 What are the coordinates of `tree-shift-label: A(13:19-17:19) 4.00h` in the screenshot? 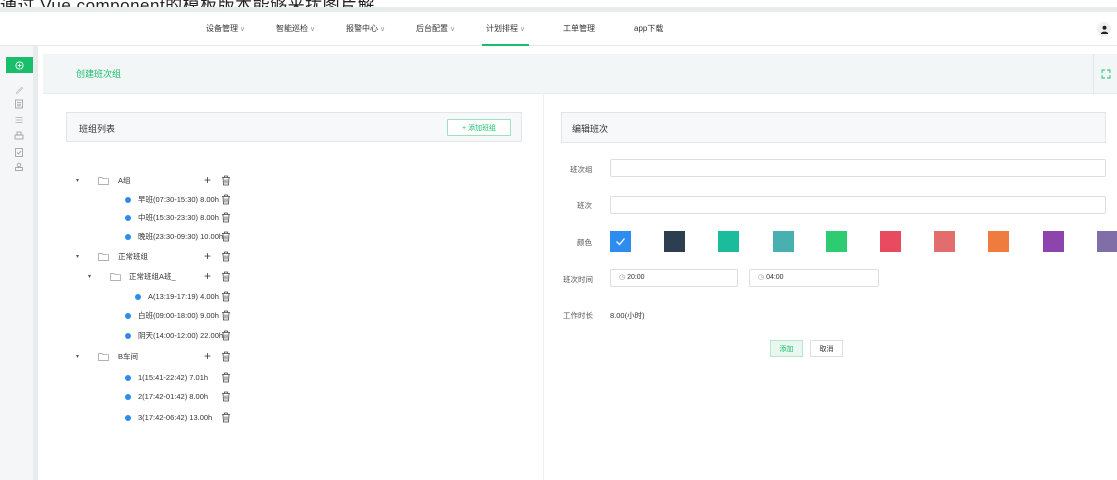 It's located at (183, 296).